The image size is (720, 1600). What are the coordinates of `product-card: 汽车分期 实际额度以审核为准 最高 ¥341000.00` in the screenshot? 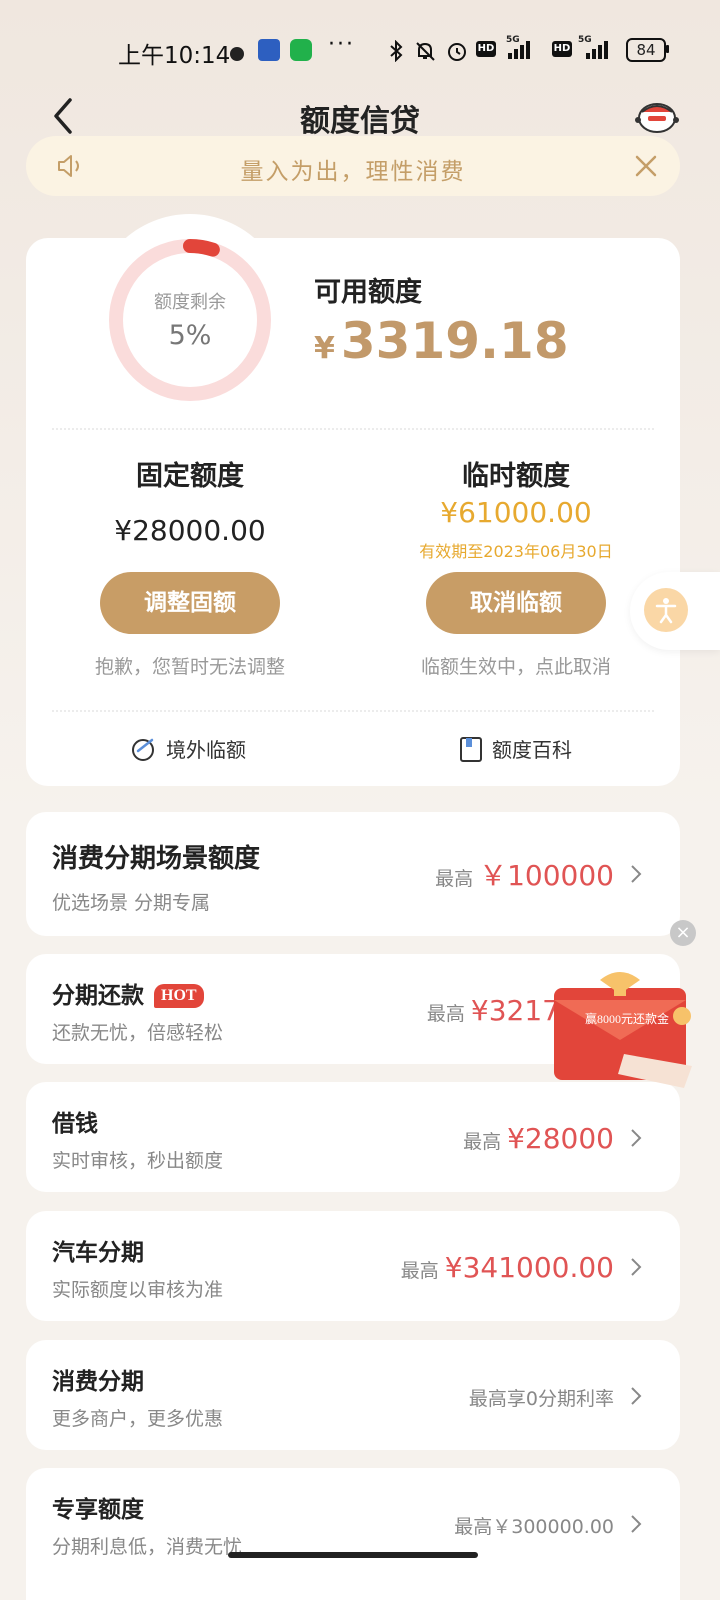 It's located at (353, 1266).